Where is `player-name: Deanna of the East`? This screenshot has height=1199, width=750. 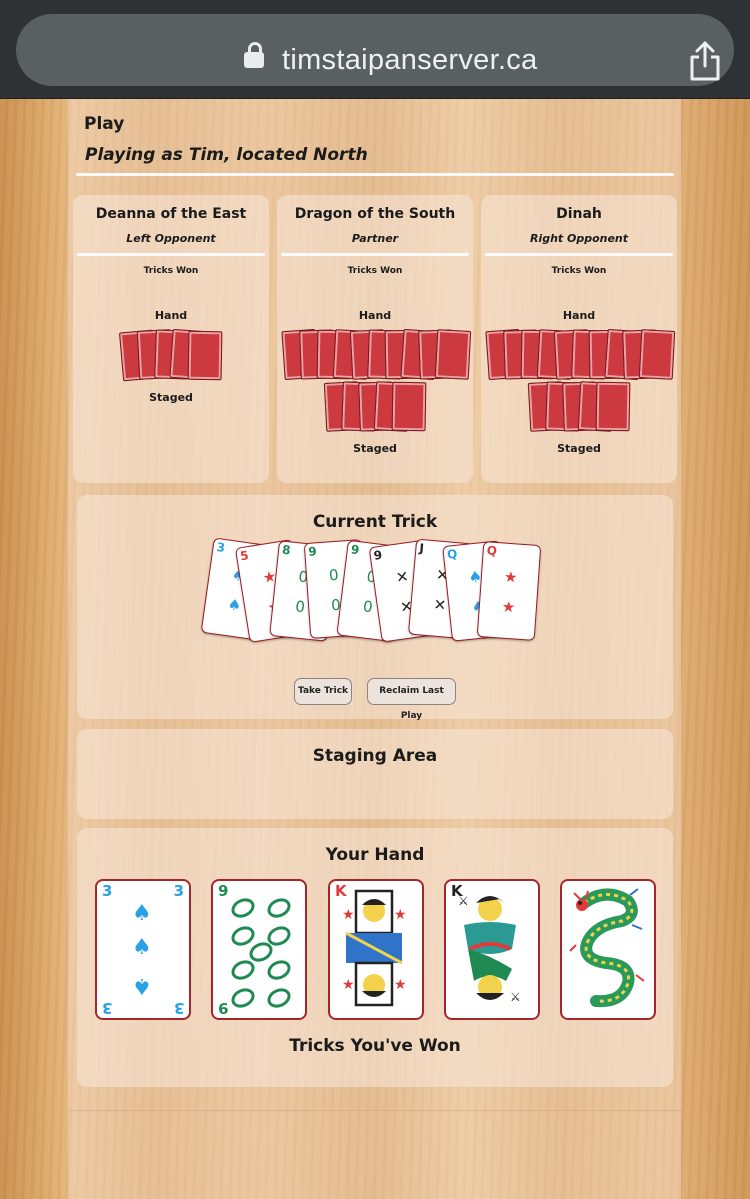 player-name: Deanna of the East is located at coordinates (171, 214).